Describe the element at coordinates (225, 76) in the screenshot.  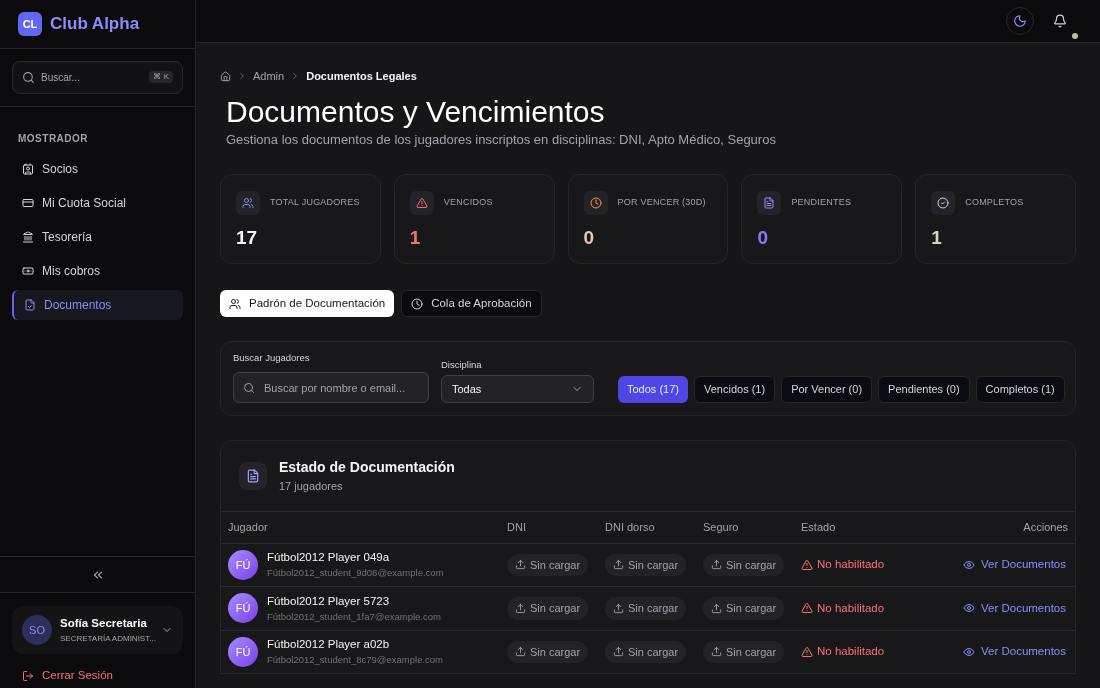
I see `home-icon` at that location.